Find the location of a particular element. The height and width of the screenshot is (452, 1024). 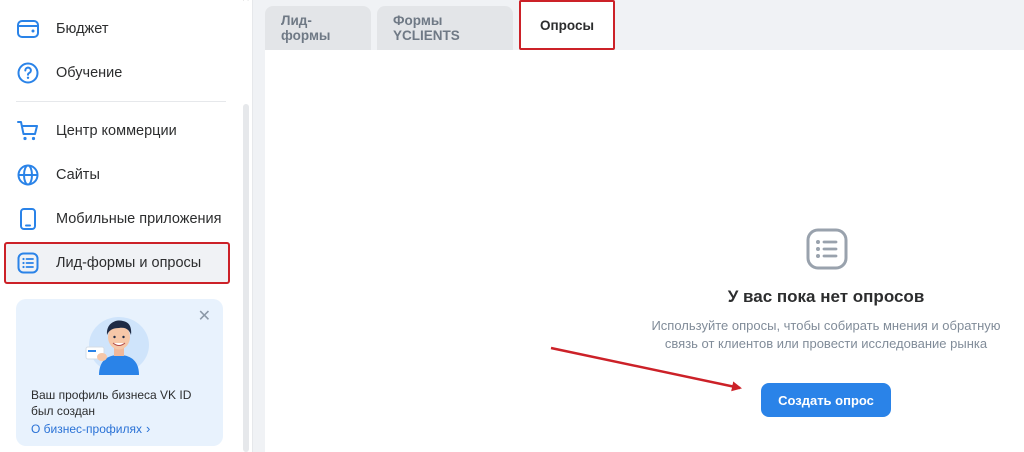

sidebar-item-sites: Сайты is located at coordinates (117, 175).